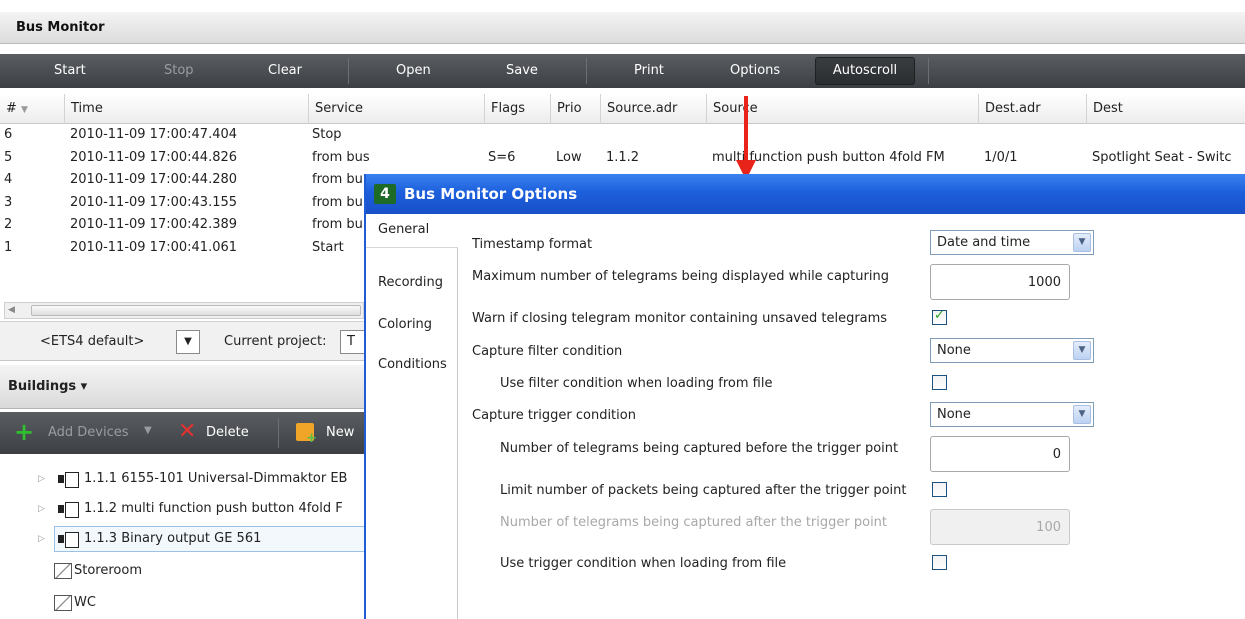 The width and height of the screenshot is (1245, 619). I want to click on cell-num: 3, so click(8, 202).